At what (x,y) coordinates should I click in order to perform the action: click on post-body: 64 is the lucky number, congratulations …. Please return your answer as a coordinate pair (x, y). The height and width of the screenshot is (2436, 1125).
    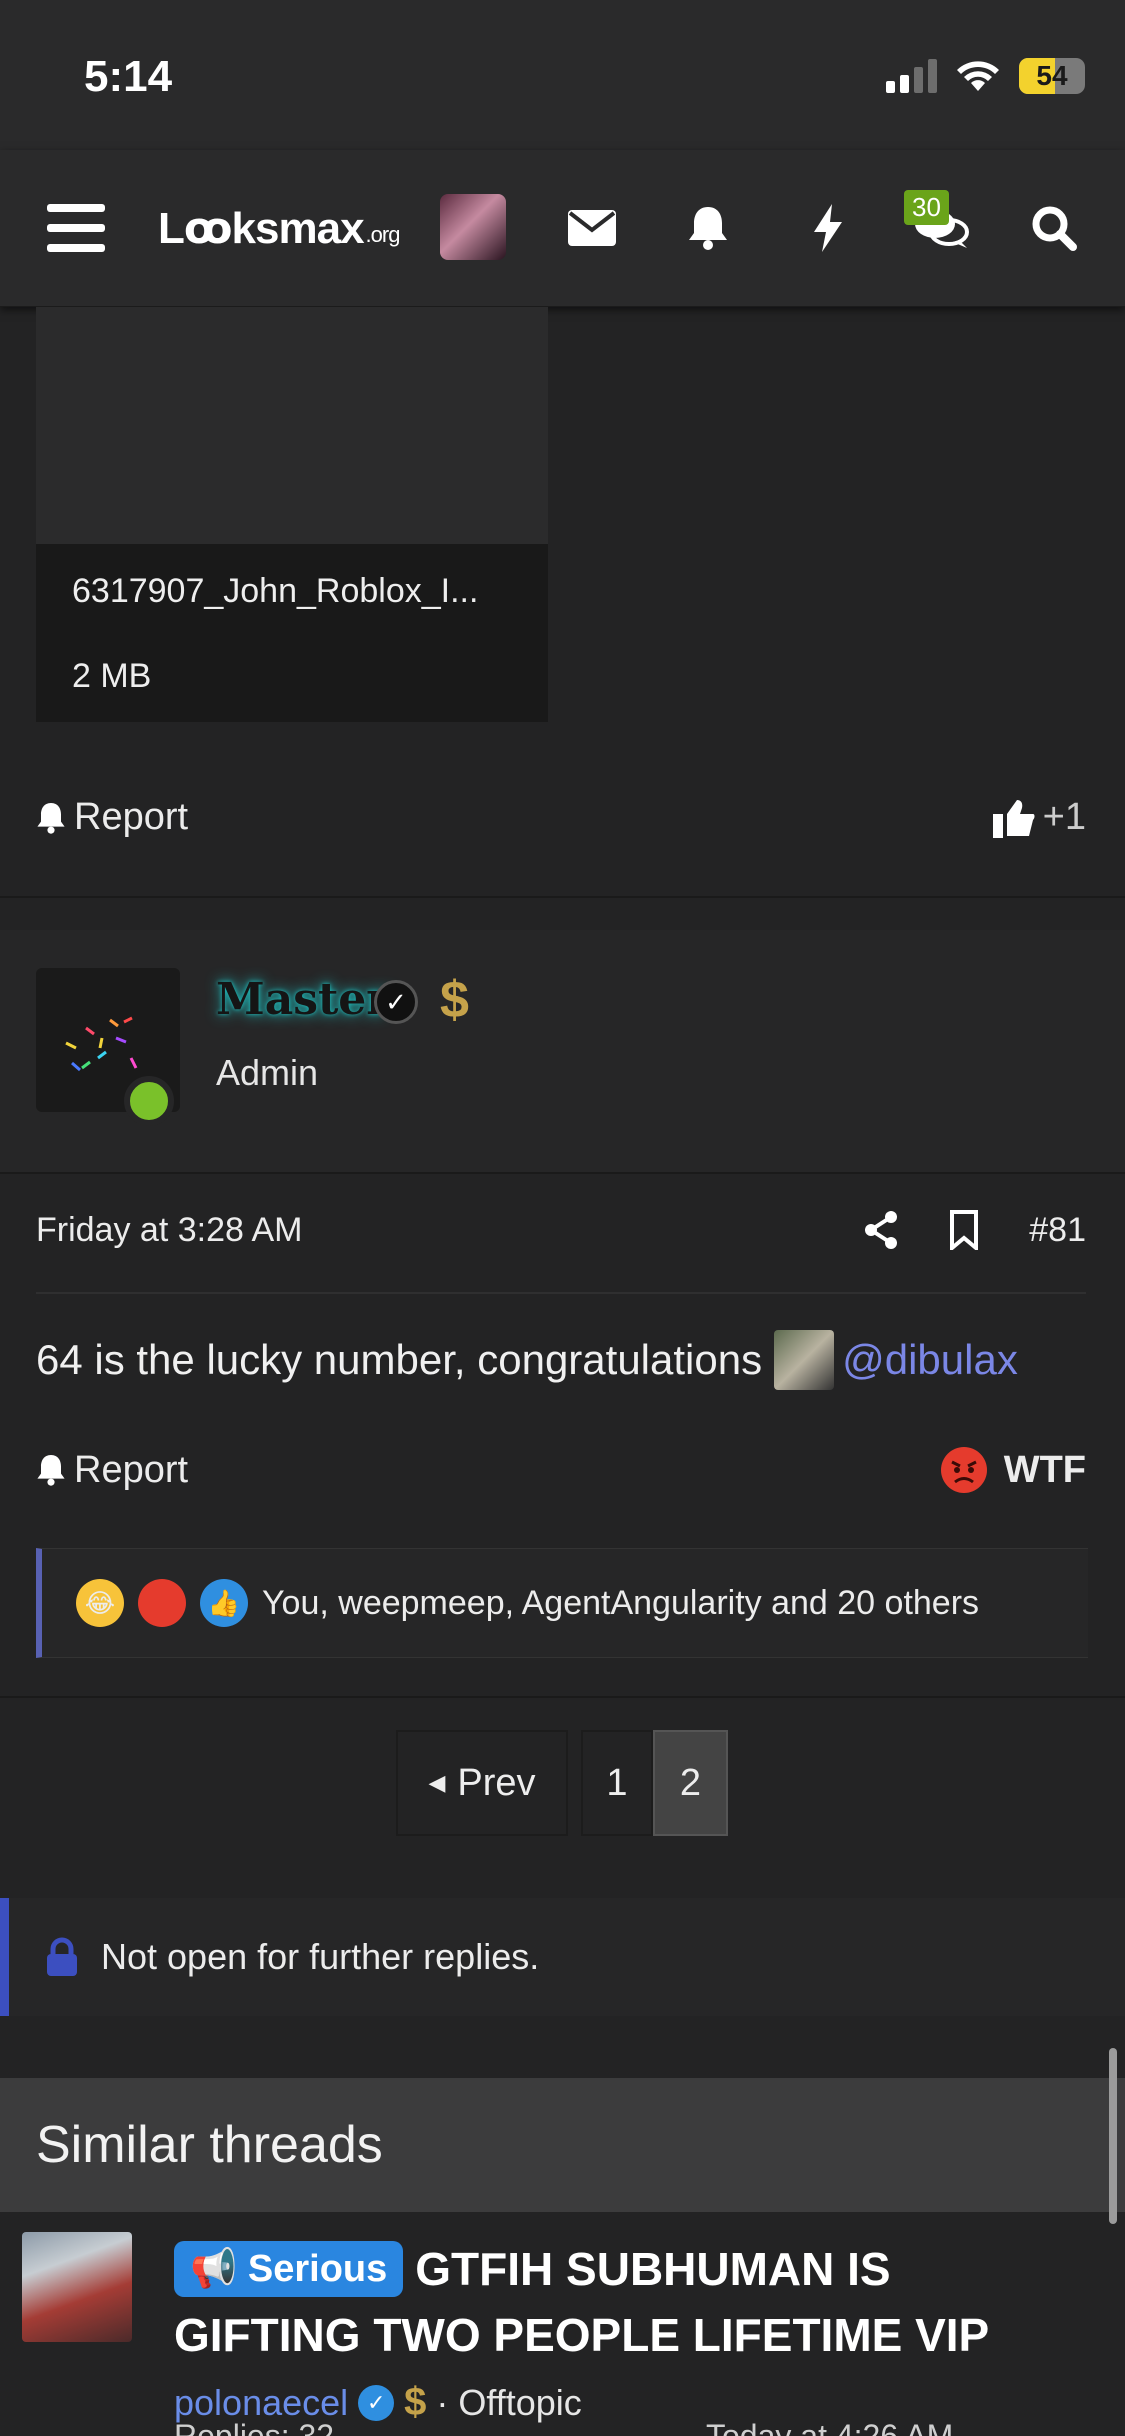
    Looking at the image, I should click on (561, 1360).